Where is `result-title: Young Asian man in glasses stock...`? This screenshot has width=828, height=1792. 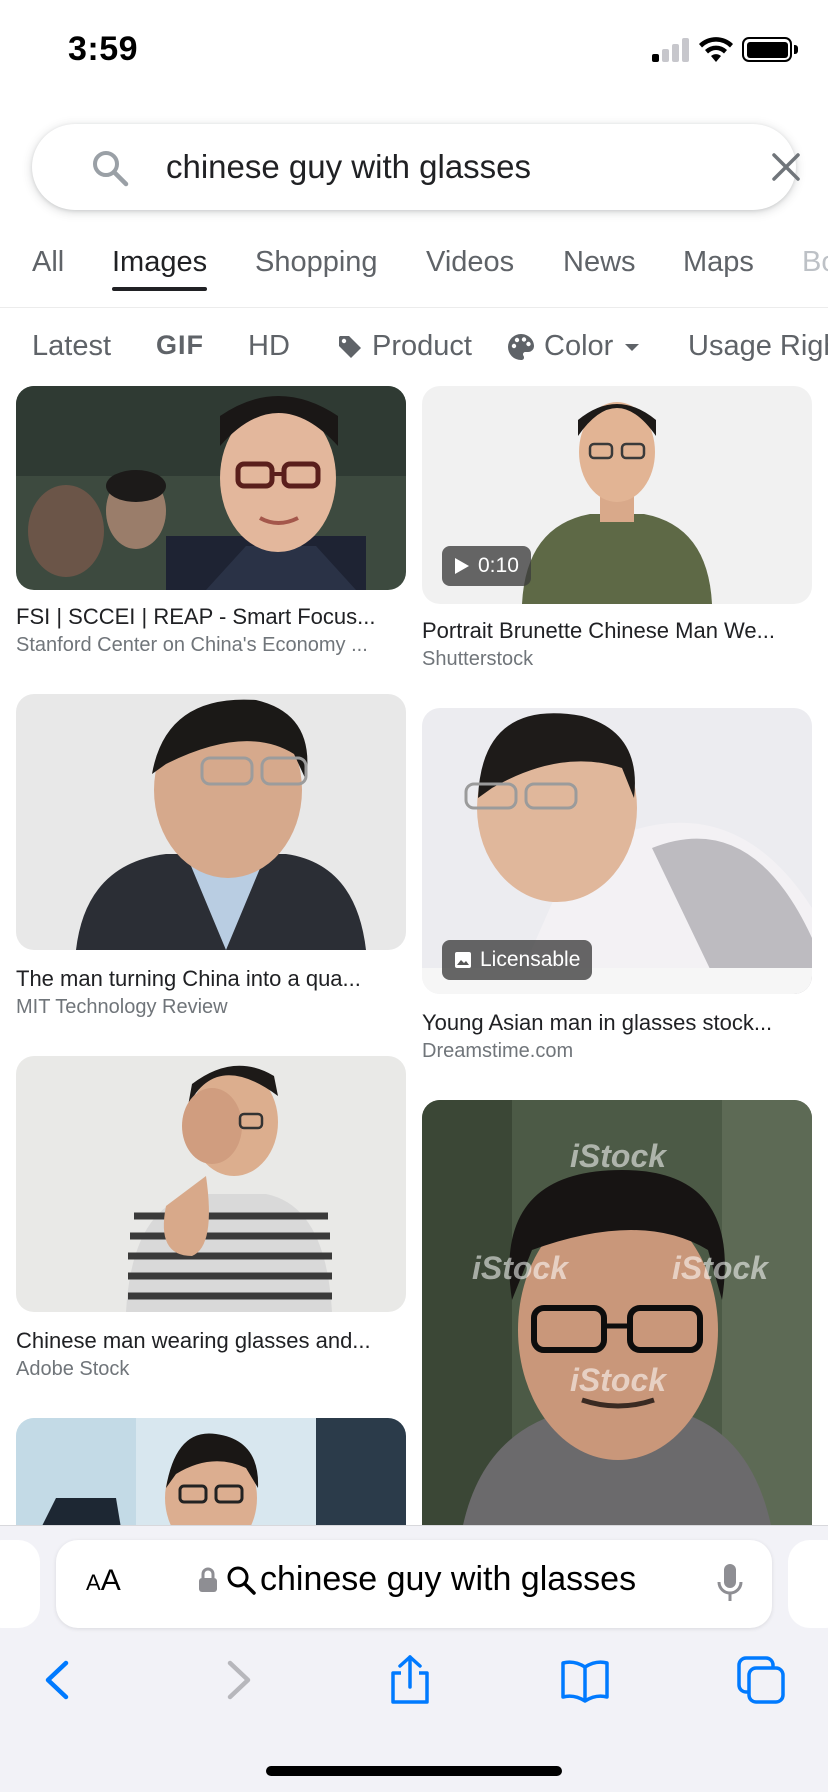
result-title: Young Asian man in glasses stock... is located at coordinates (597, 1022).